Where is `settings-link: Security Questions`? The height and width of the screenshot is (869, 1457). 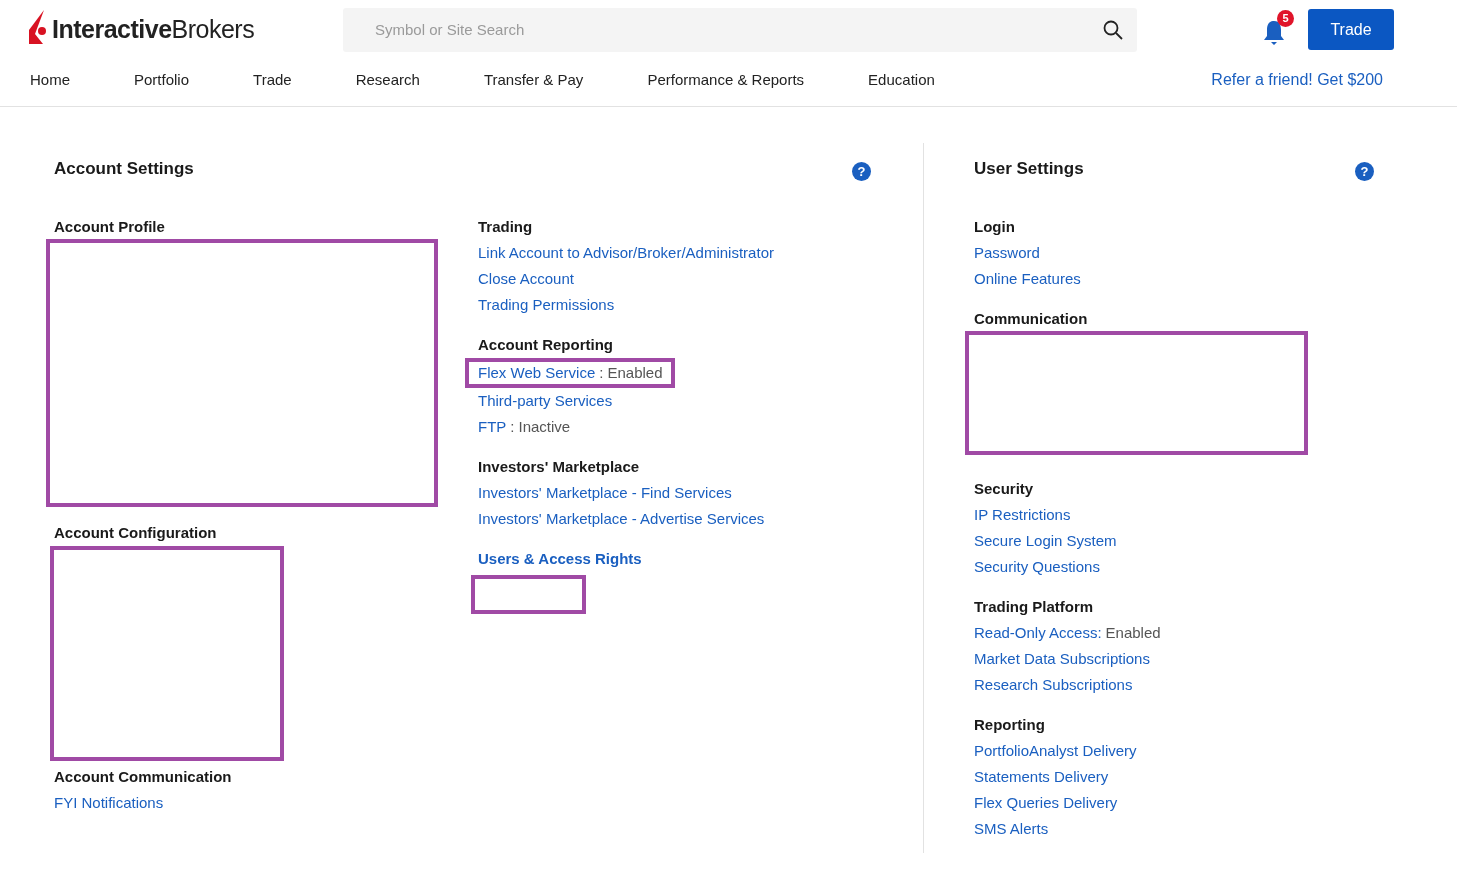 settings-link: Security Questions is located at coordinates (1037, 567).